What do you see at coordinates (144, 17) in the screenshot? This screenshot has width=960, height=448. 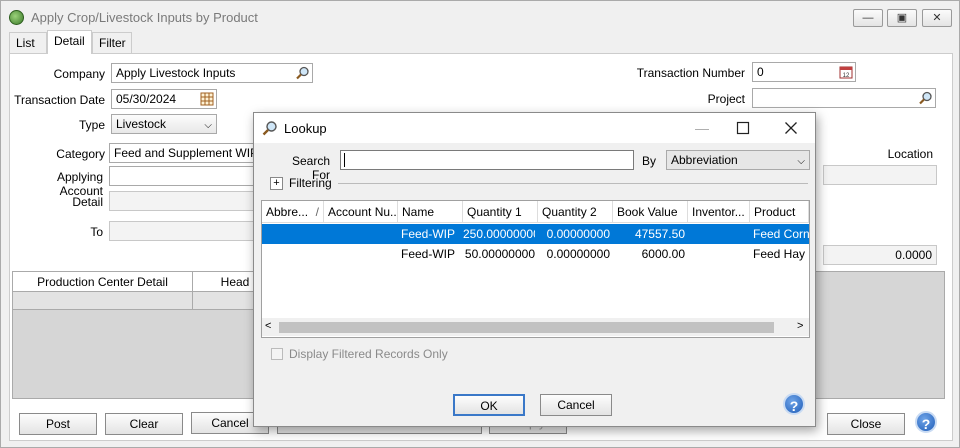 I see `window-title: Apply Crop/Livestock Inputs by Product` at bounding box center [144, 17].